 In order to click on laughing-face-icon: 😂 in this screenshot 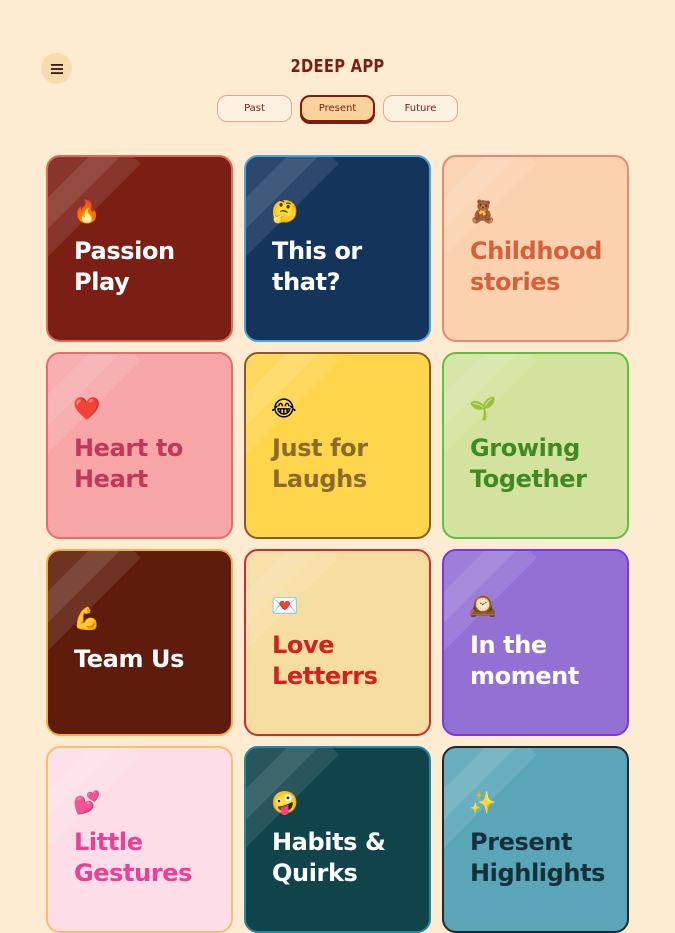, I will do `click(284, 409)`.